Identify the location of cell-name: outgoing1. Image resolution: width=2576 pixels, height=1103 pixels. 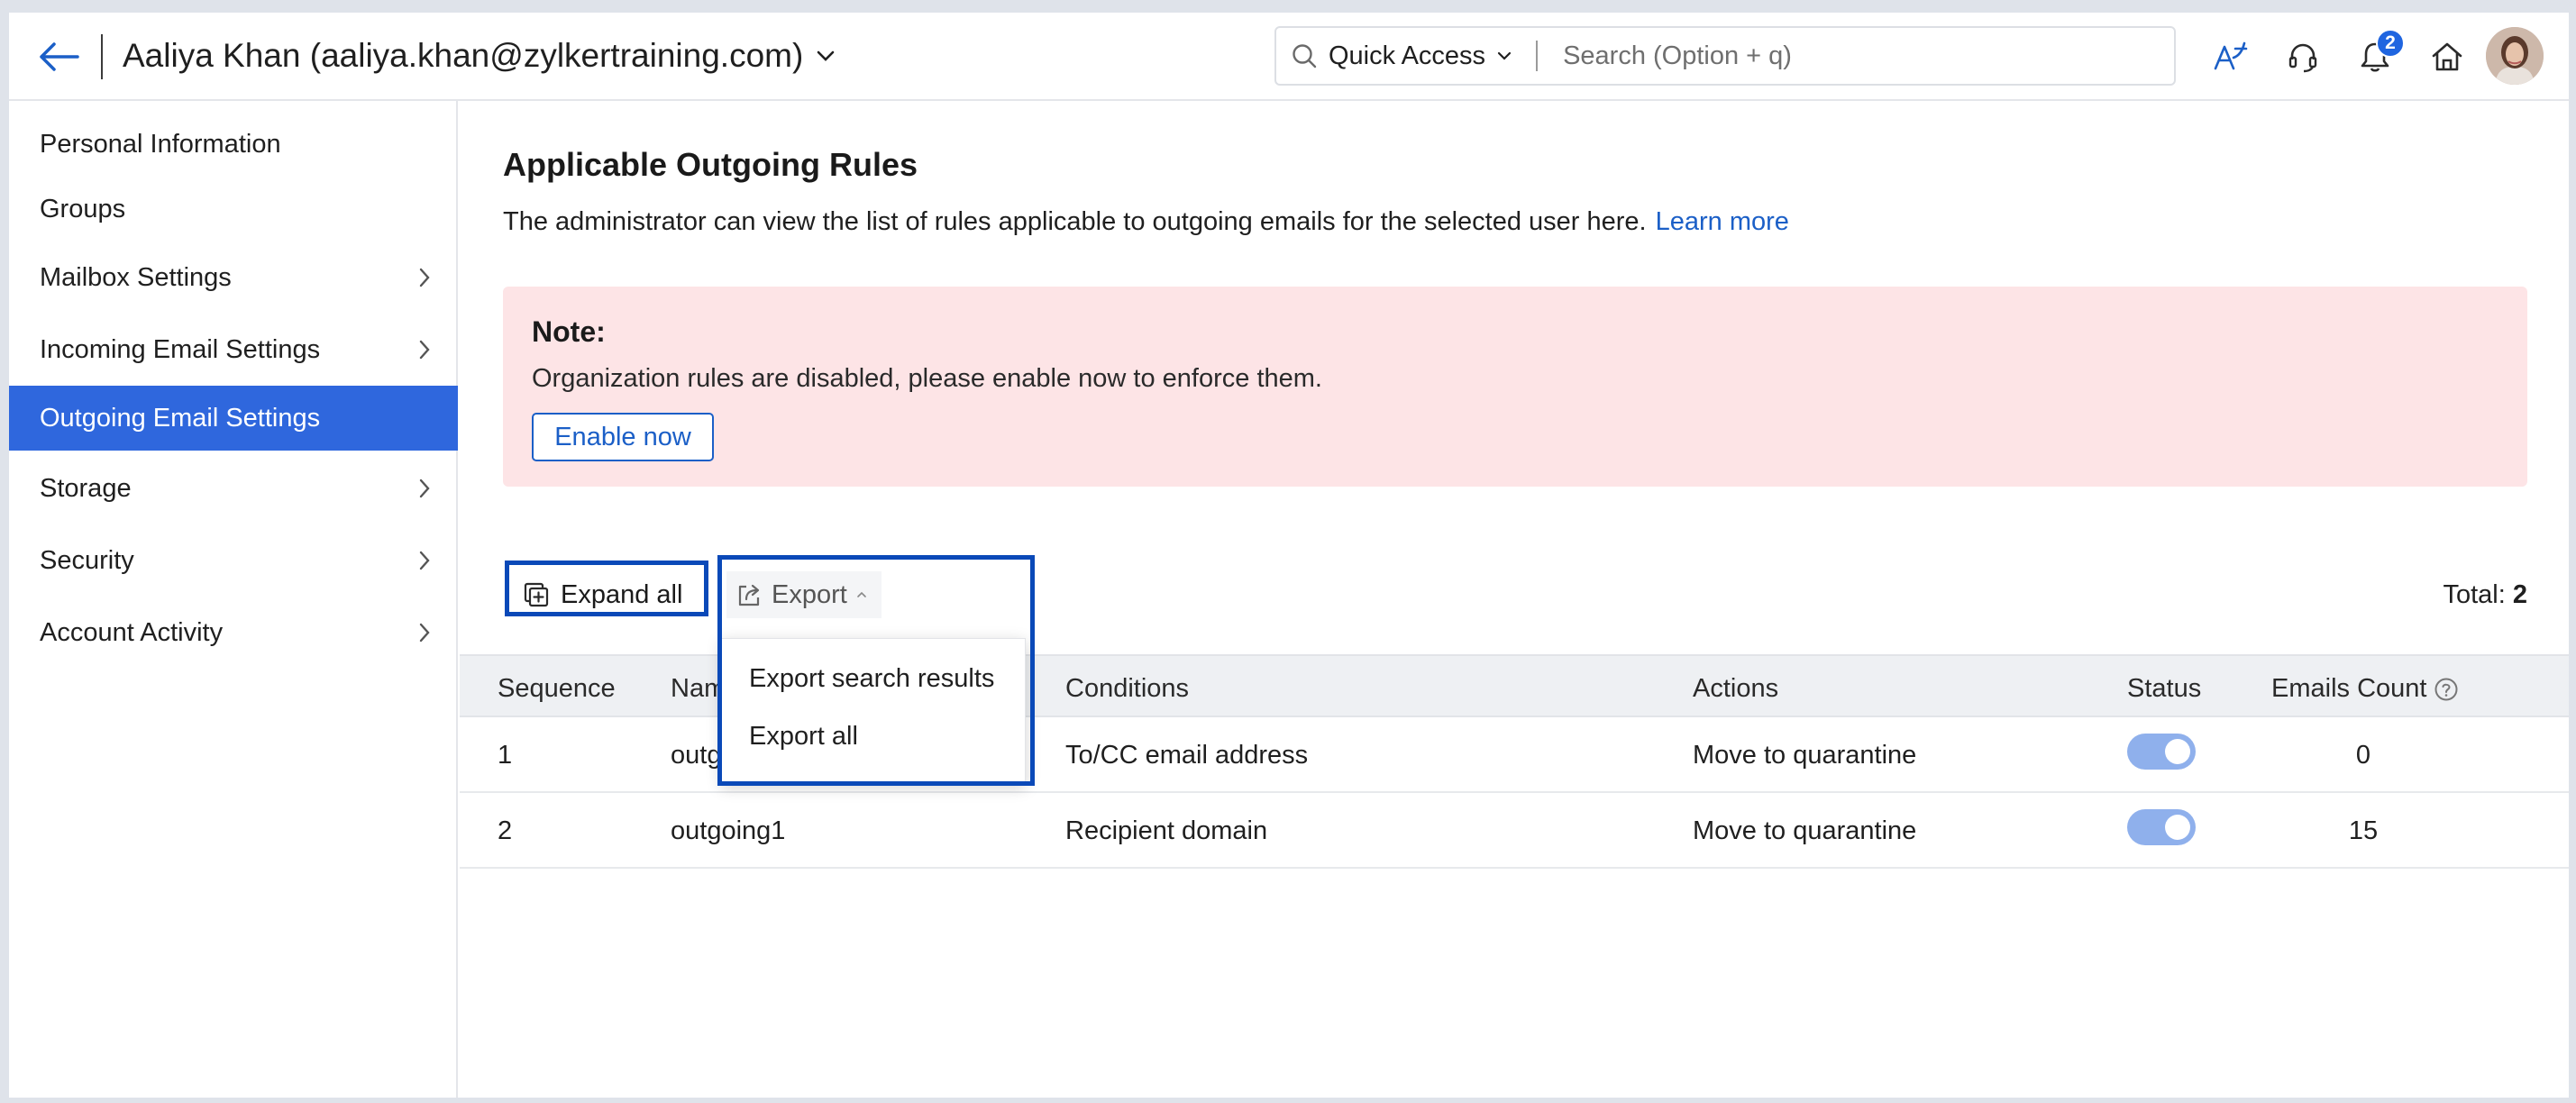
(728, 830).